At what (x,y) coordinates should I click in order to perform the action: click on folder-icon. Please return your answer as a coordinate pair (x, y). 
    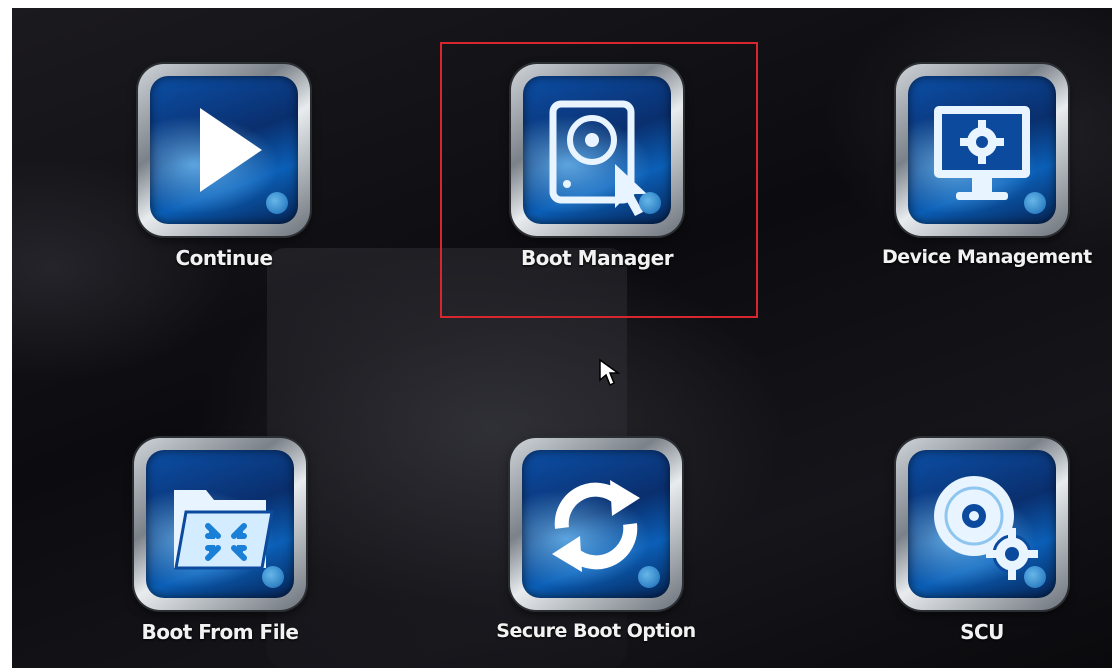
    Looking at the image, I should click on (224, 530).